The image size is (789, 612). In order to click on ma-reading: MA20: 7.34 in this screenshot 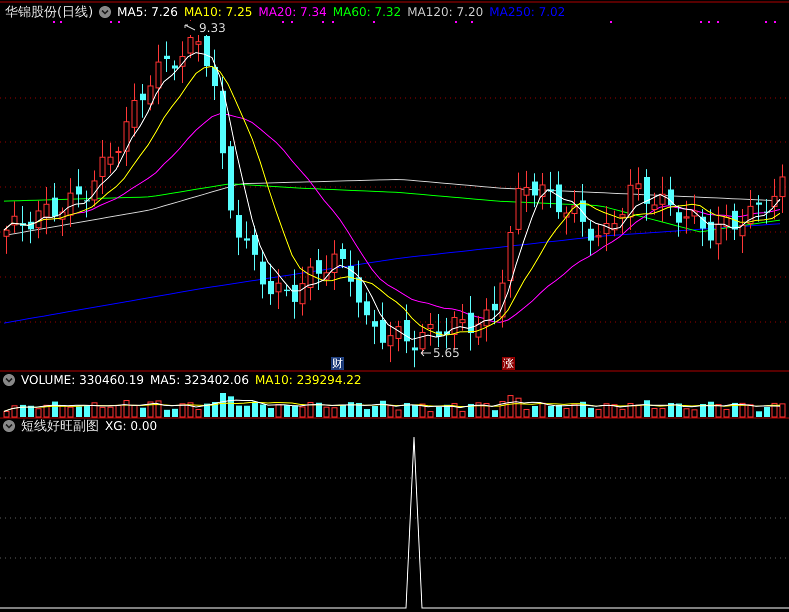, I will do `click(292, 11)`.